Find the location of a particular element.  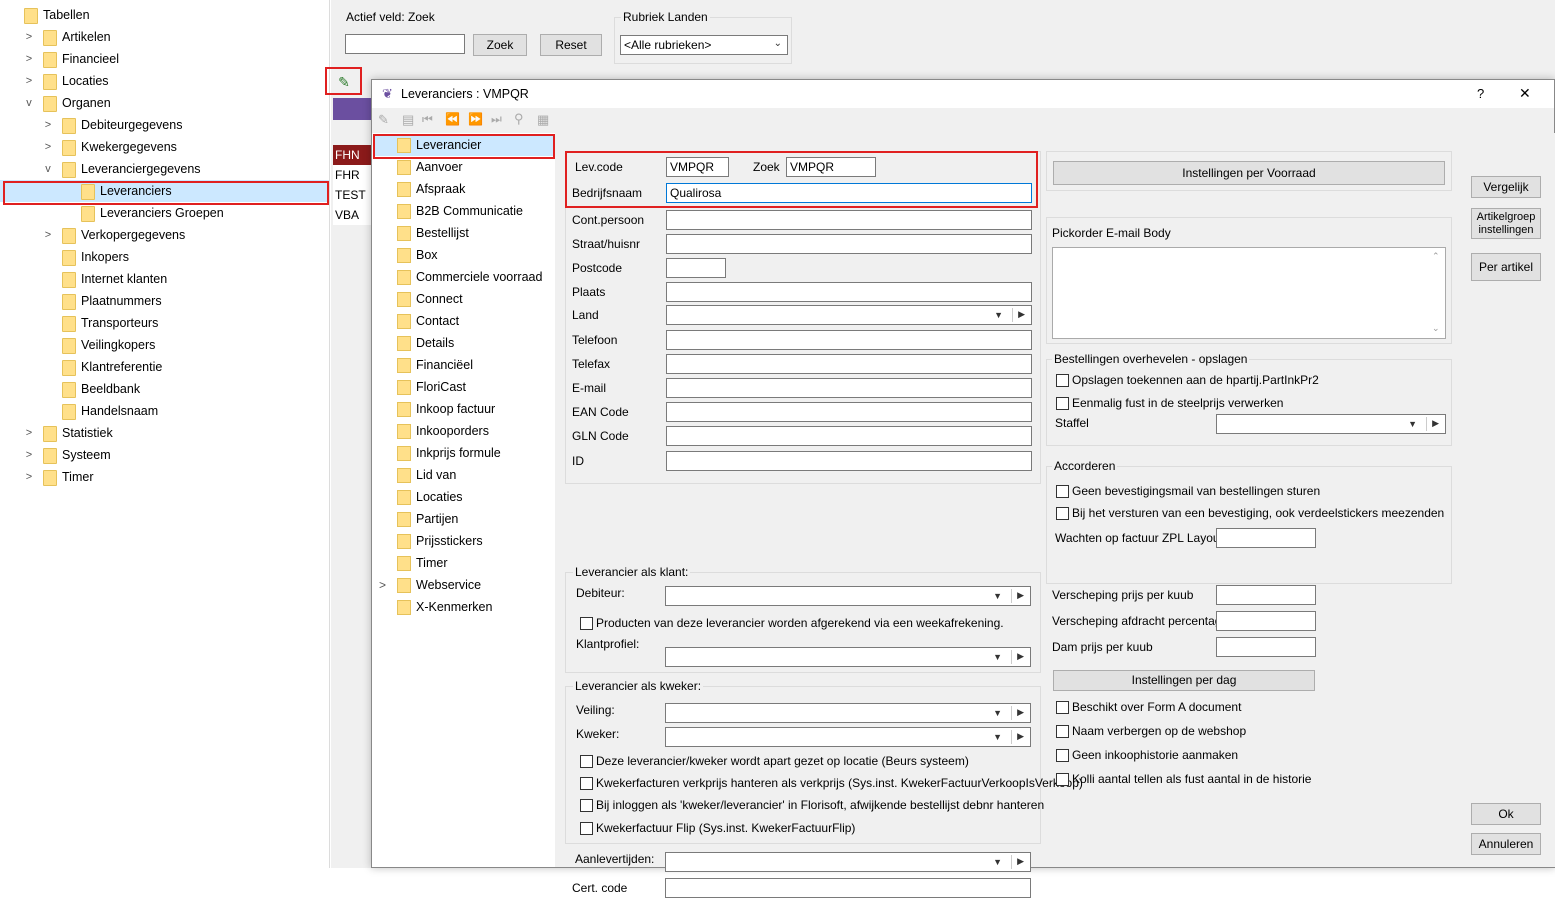

chevron-right-icon: > is located at coordinates (382, 585).